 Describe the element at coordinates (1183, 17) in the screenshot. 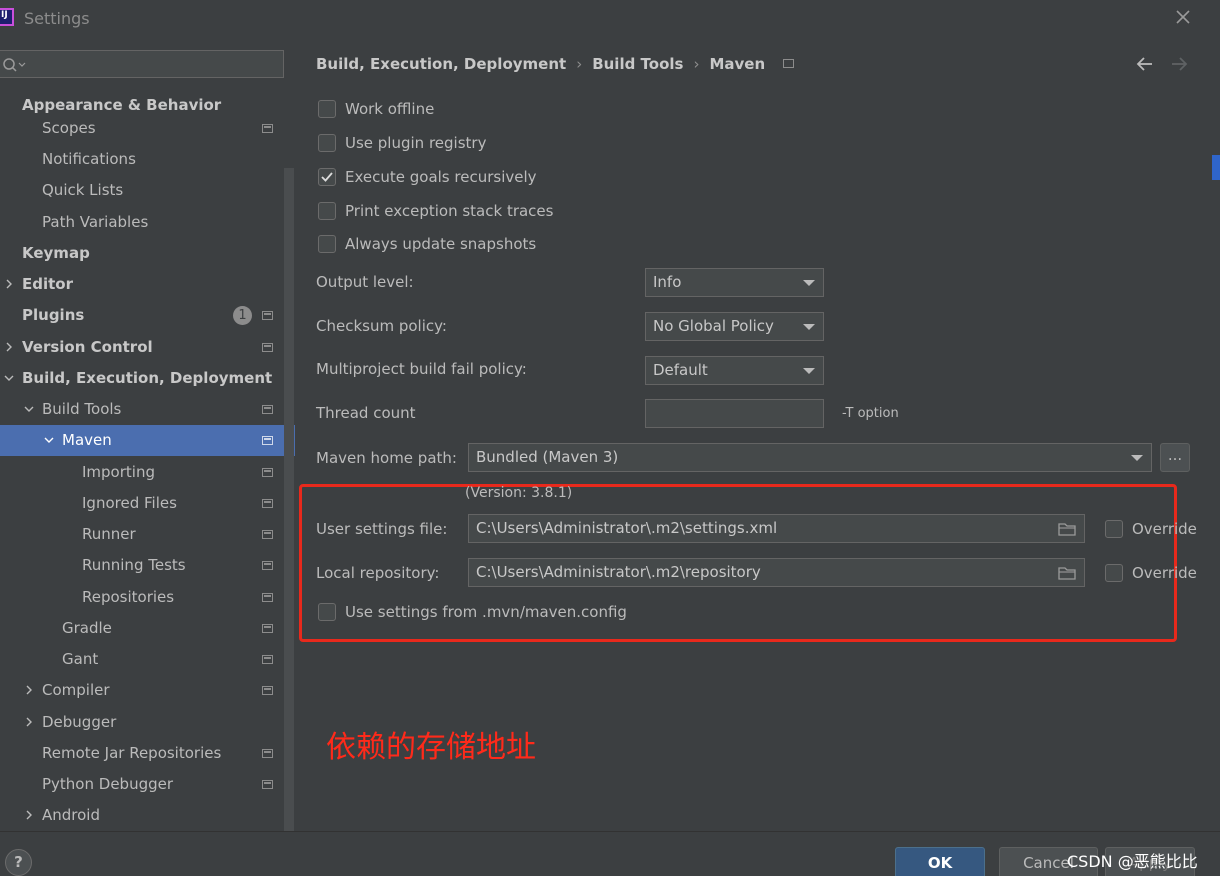

I see `close-button` at that location.